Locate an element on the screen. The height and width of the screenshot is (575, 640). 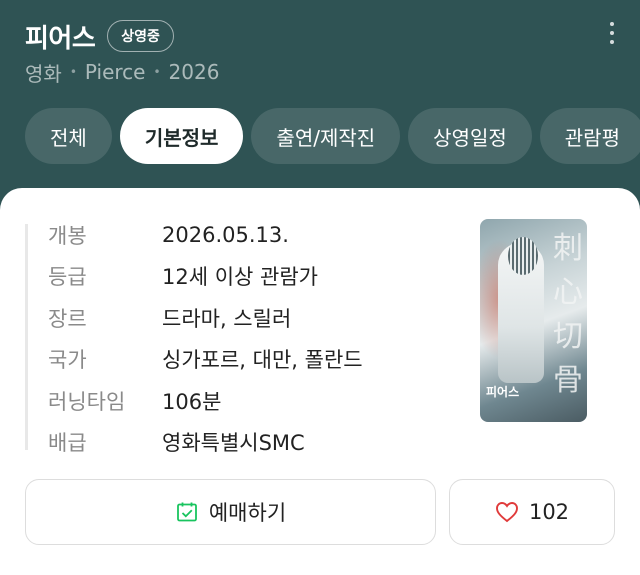
info-row-runtime: 러닝타임 106분 is located at coordinates (205, 401).